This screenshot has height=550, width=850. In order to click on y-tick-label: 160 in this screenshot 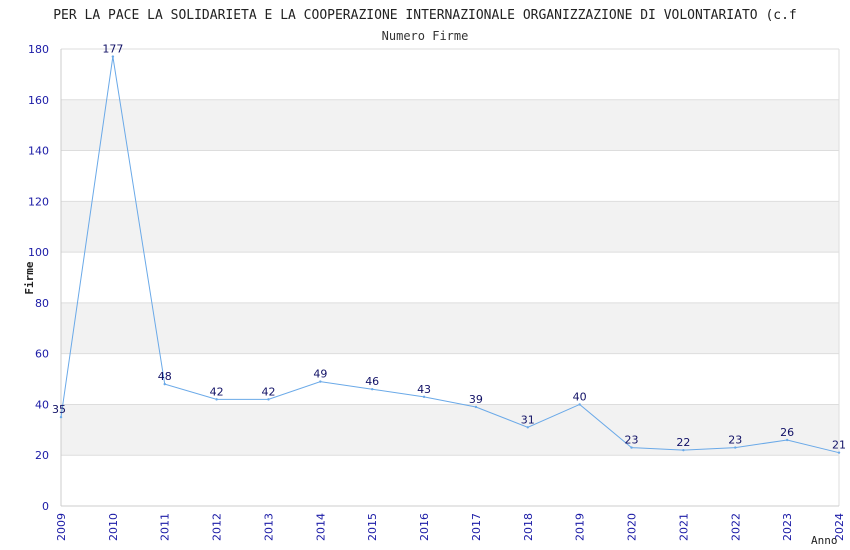, I will do `click(38, 100)`.